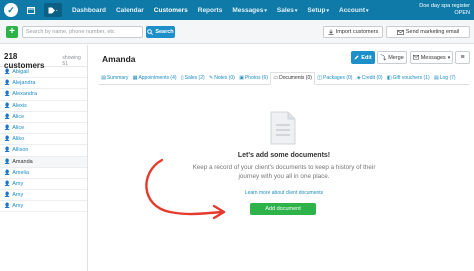  Describe the element at coordinates (43, 84) in the screenshot. I see `customer-list-item: 👤 Alejandra` at that location.